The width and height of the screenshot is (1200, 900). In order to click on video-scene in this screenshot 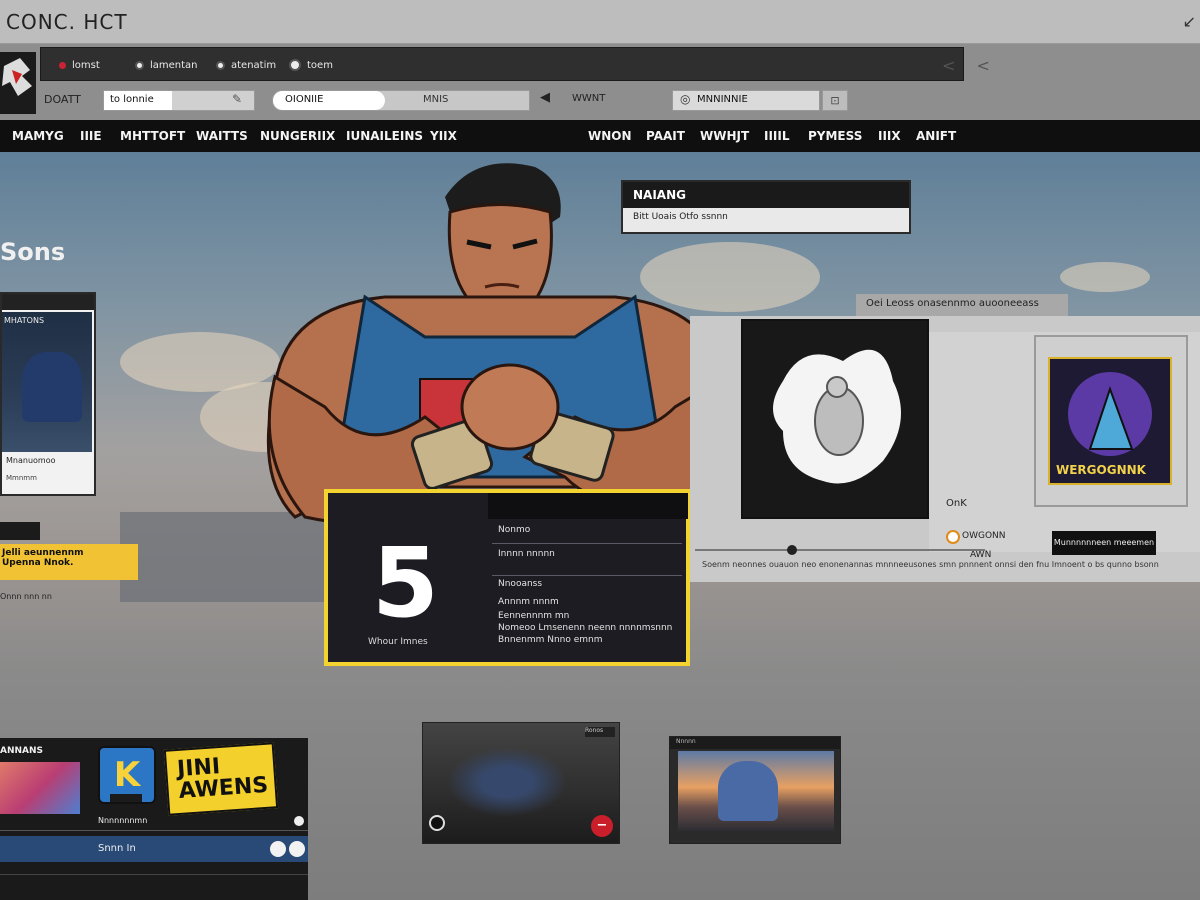, I will do `click(756, 791)`.